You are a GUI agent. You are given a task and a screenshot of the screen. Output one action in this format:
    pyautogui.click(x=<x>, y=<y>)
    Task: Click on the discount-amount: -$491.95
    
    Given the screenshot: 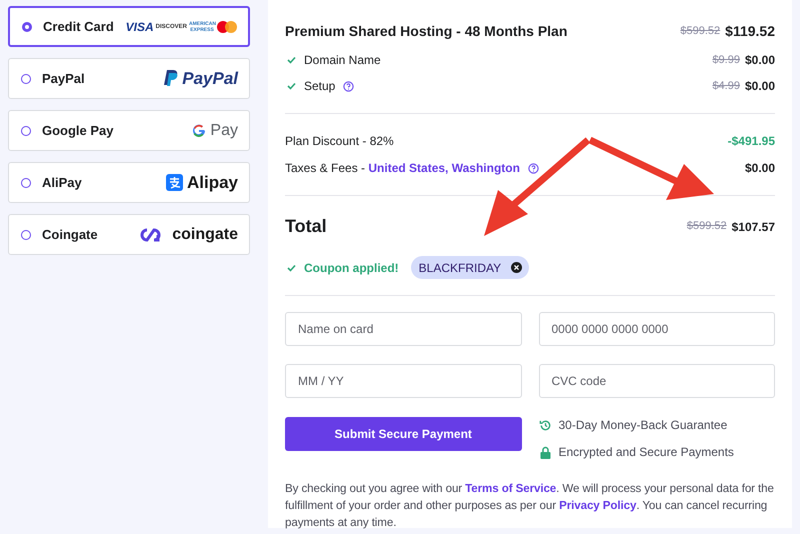 What is the action you would take?
    pyautogui.click(x=751, y=141)
    